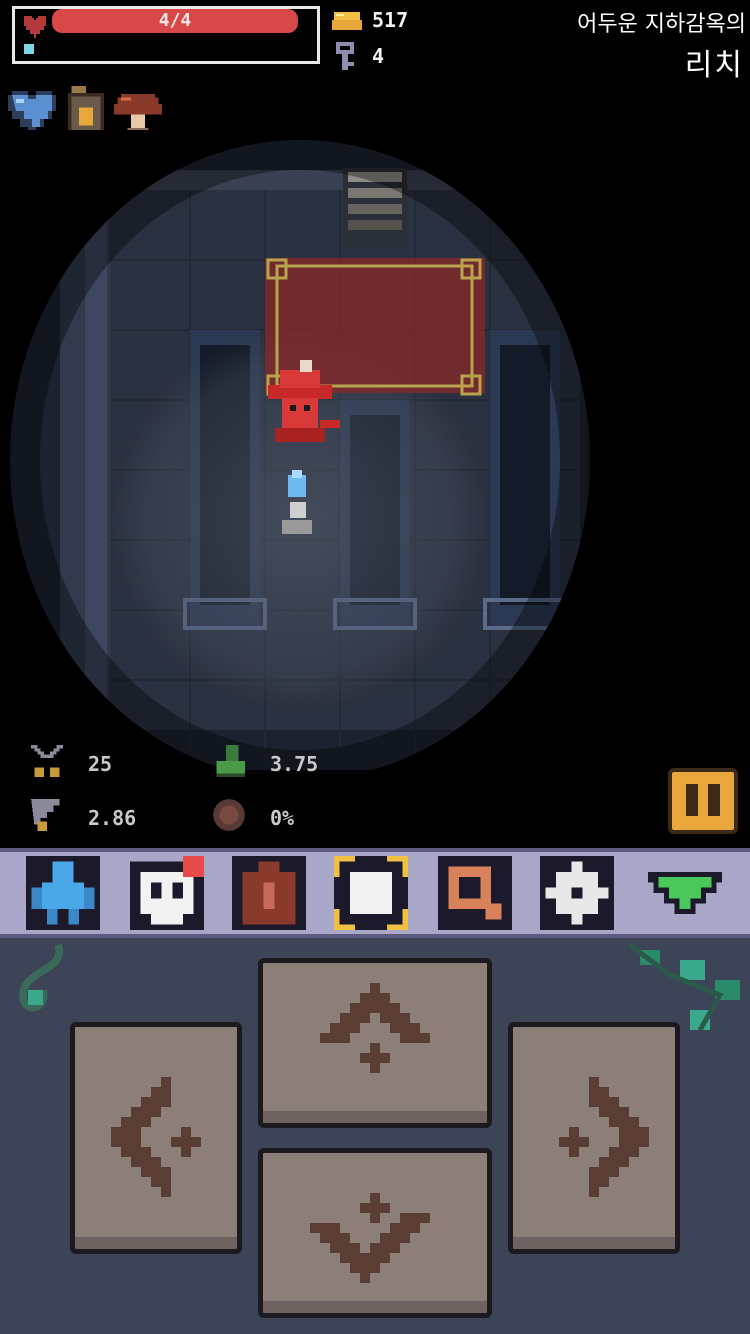 This screenshot has height=1334, width=750. I want to click on attack-speed-icon, so click(45, 815).